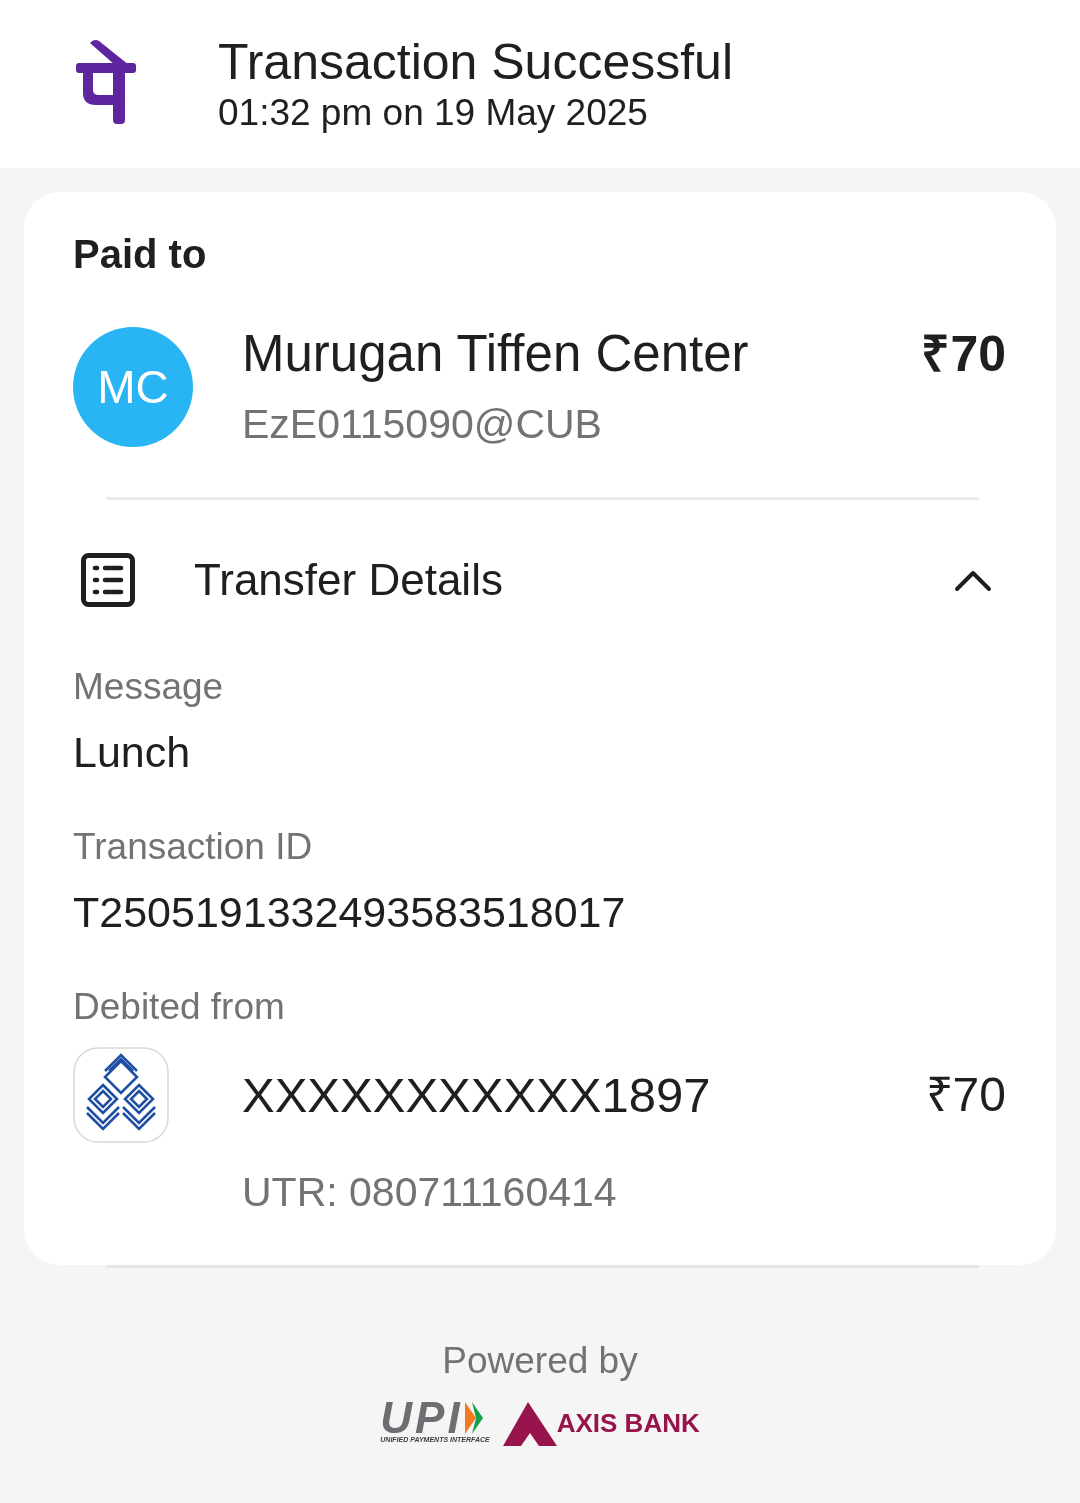 The width and height of the screenshot is (1080, 1503). What do you see at coordinates (132, 752) in the screenshot?
I see `field-value: Lunch` at bounding box center [132, 752].